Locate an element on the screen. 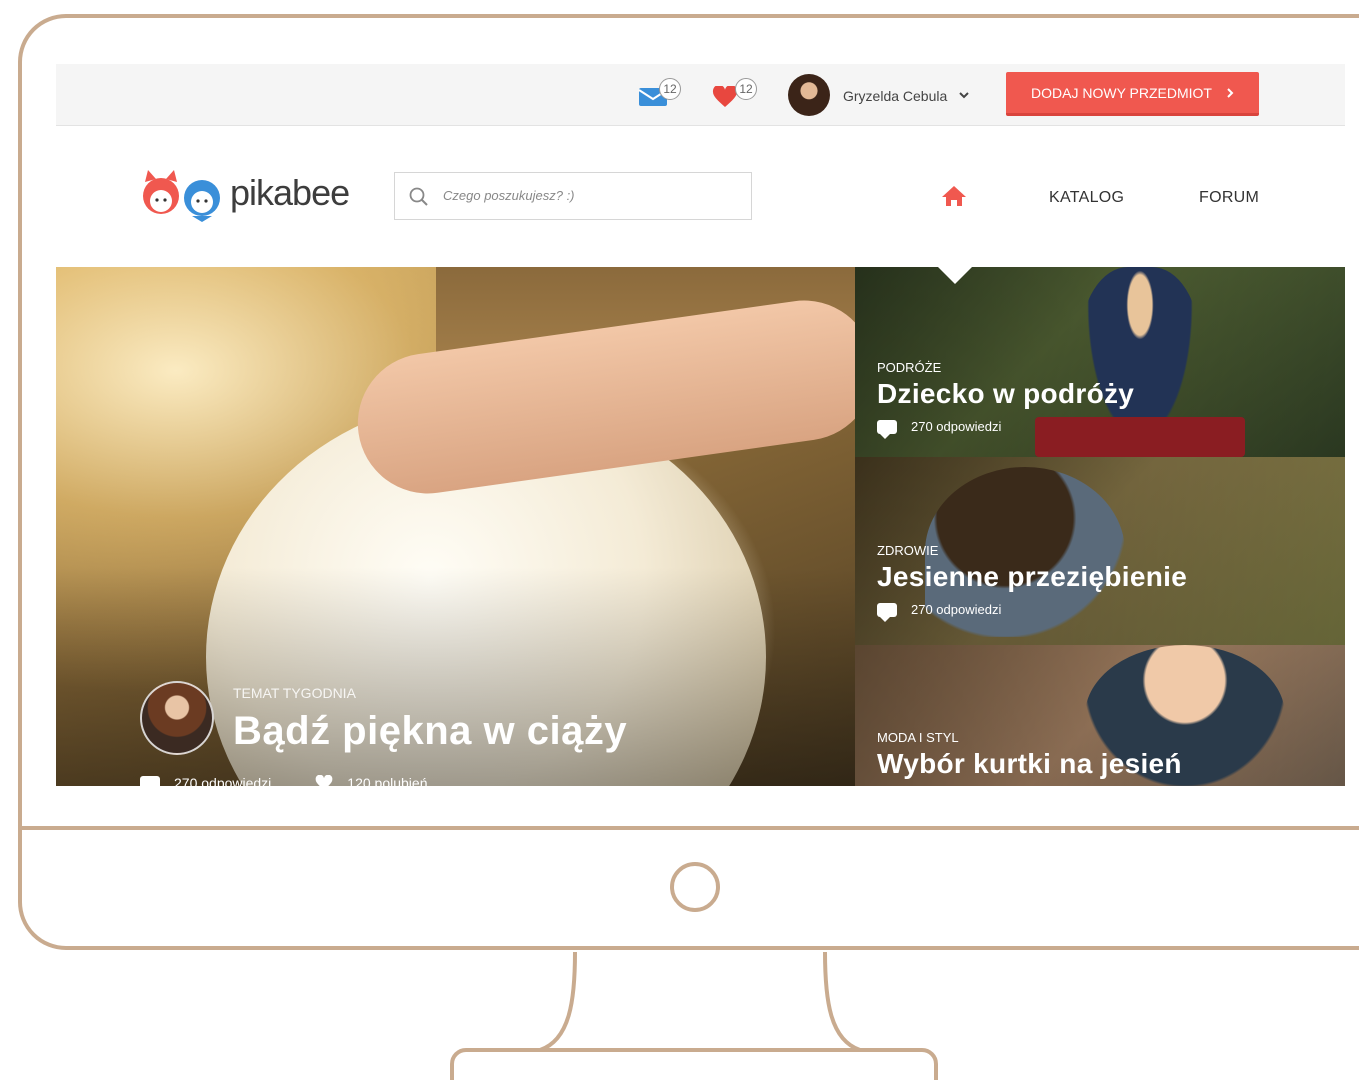 The image size is (1359, 1080). hero-likes: 120 polubień is located at coordinates (387, 780).